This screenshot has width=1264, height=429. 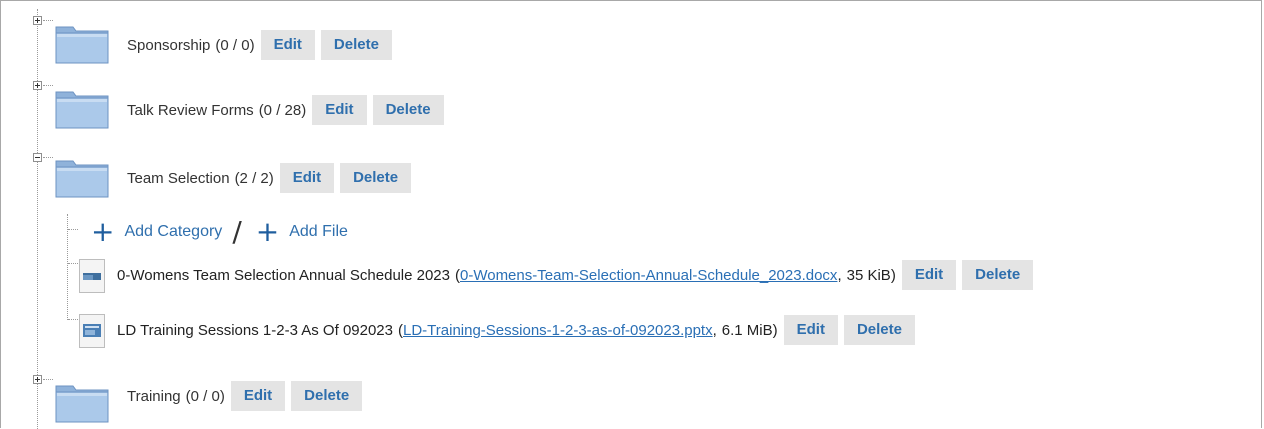 I want to click on category-count: (0 / 28), so click(x=282, y=110).